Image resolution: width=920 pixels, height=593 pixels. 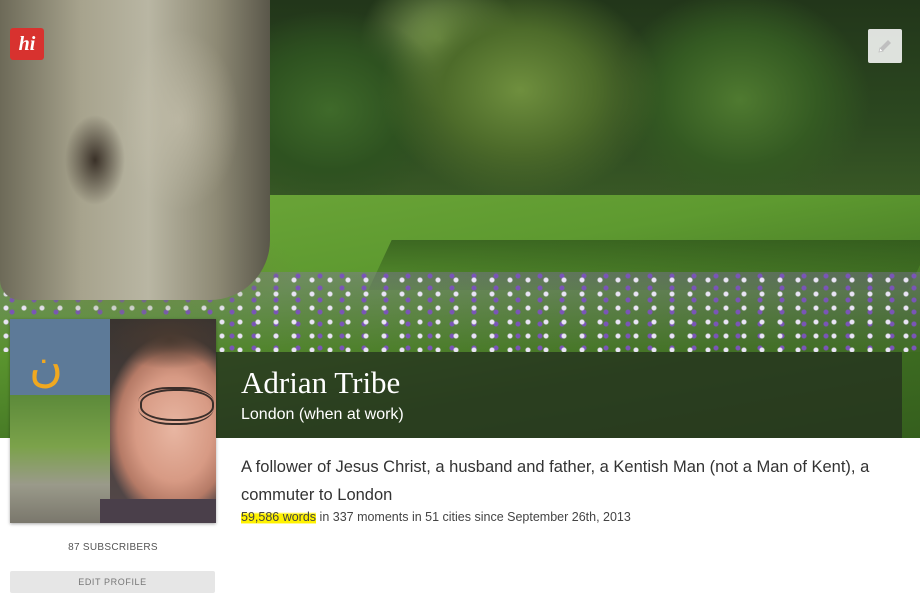 What do you see at coordinates (113, 421) in the screenshot?
I see `avatar: ن` at bounding box center [113, 421].